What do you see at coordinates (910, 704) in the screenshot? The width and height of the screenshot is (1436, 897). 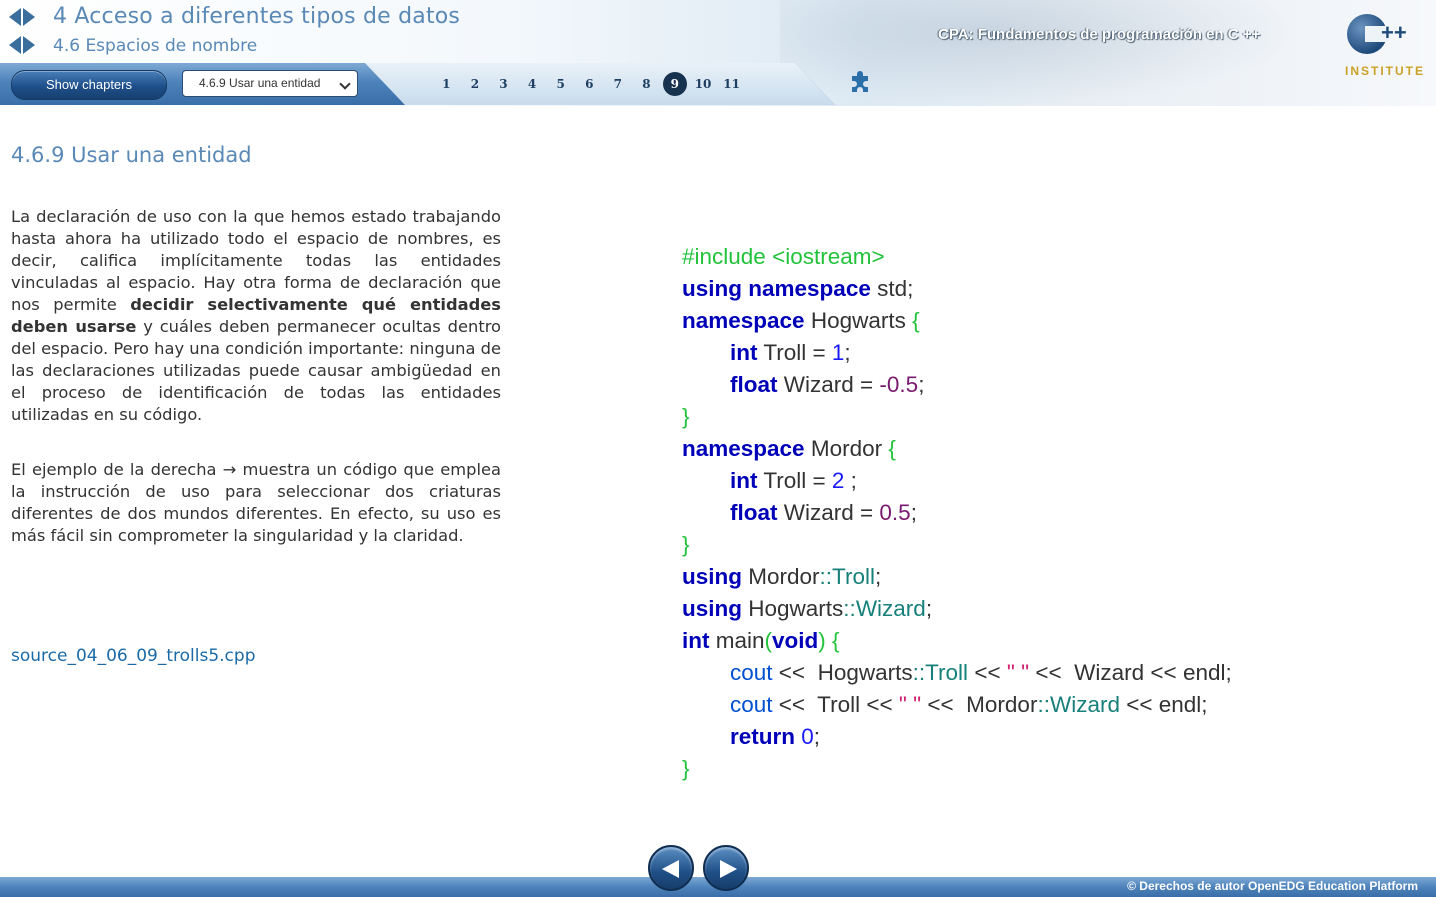 I see `code-token: " "` at bounding box center [910, 704].